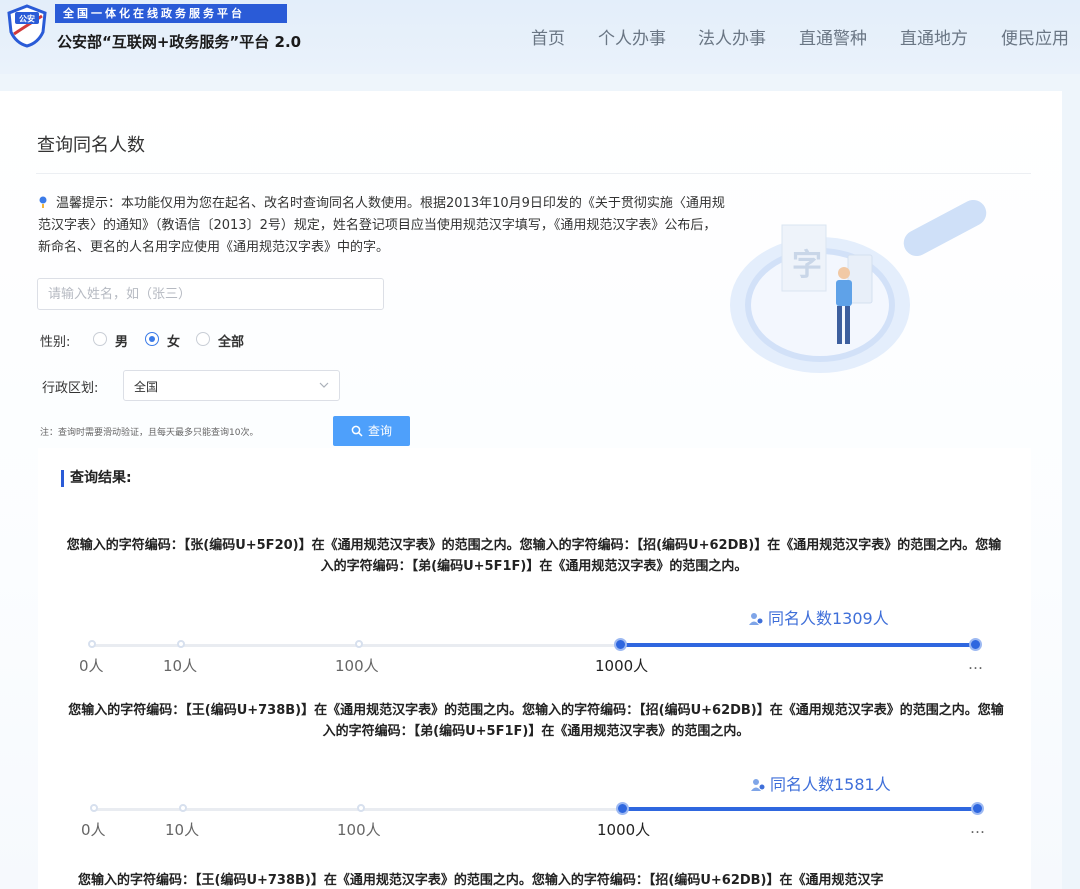 Image resolution: width=1080 pixels, height=889 pixels. Describe the element at coordinates (146, 387) in the screenshot. I see `region-select-value: 全国` at that location.